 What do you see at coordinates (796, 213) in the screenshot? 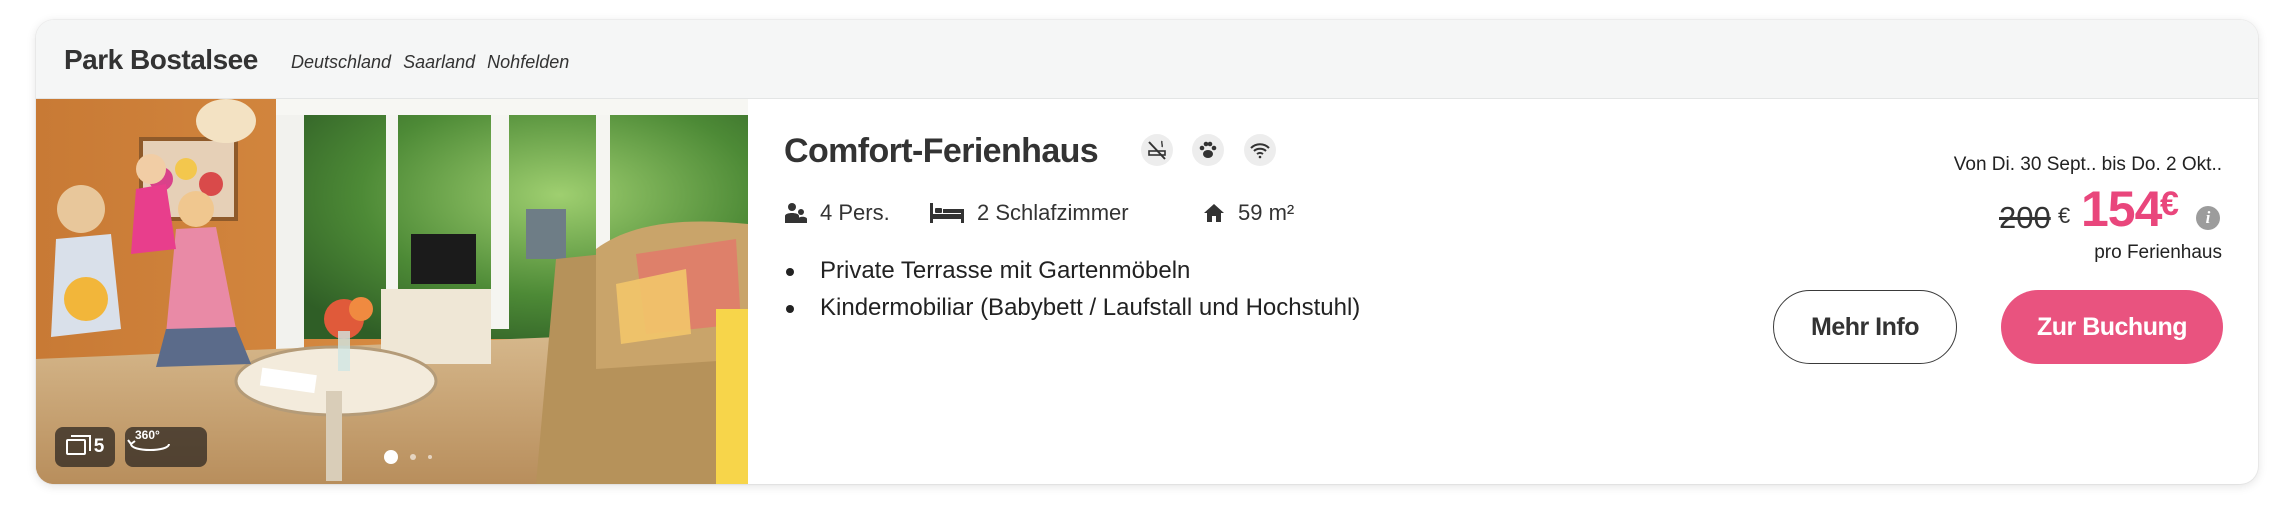
I see `persons-icon` at bounding box center [796, 213].